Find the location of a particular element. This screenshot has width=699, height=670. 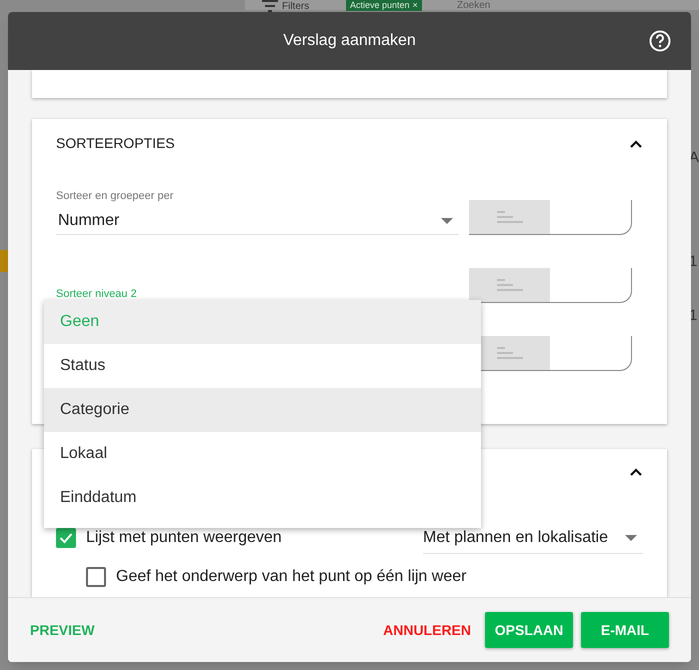

sort-select: Nummer is located at coordinates (257, 221).